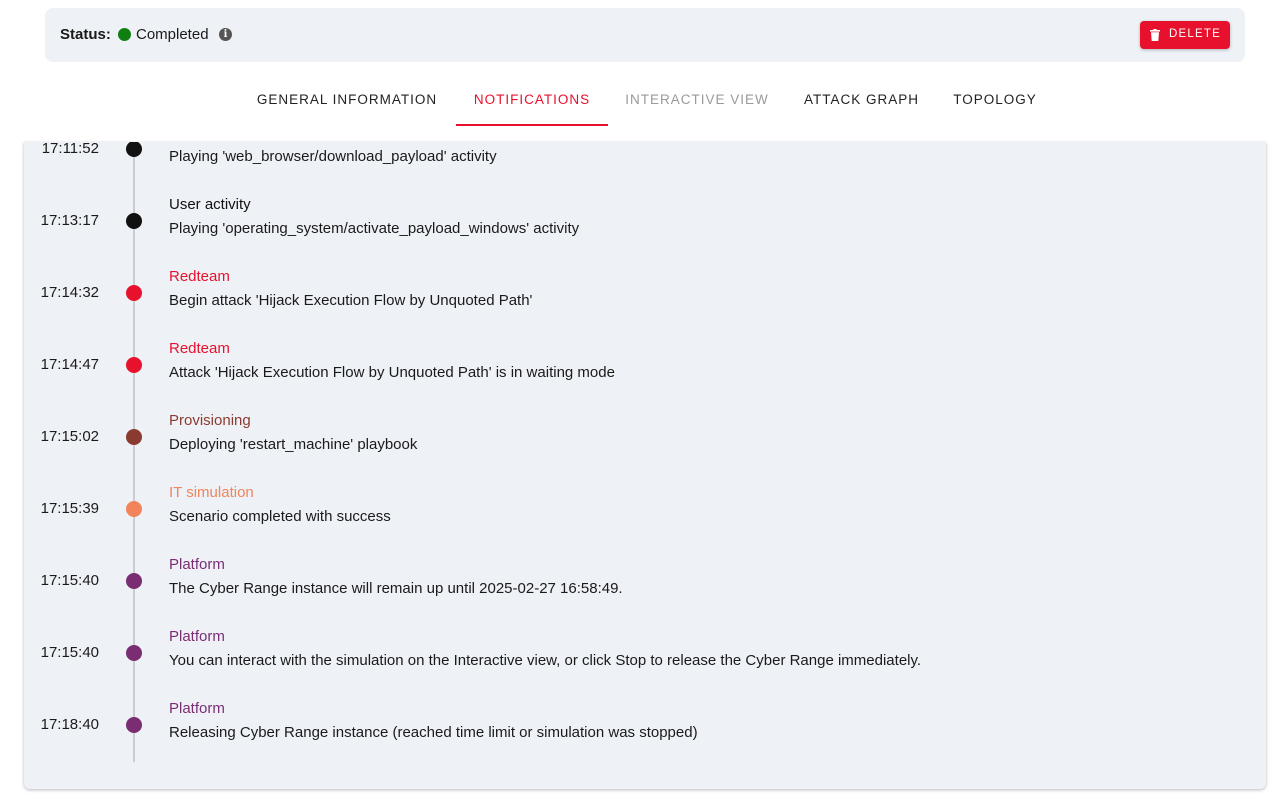 This screenshot has height=797, width=1285. What do you see at coordinates (69, 364) in the screenshot?
I see `notification-time: 17:14:47` at bounding box center [69, 364].